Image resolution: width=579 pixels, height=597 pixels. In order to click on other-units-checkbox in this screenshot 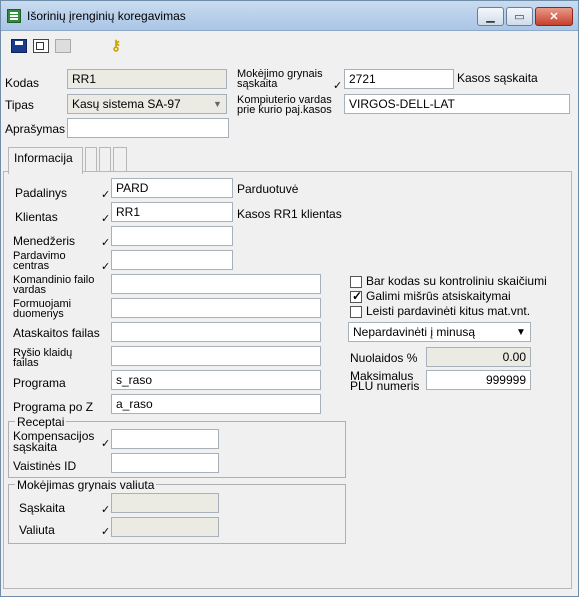, I will do `click(356, 312)`.